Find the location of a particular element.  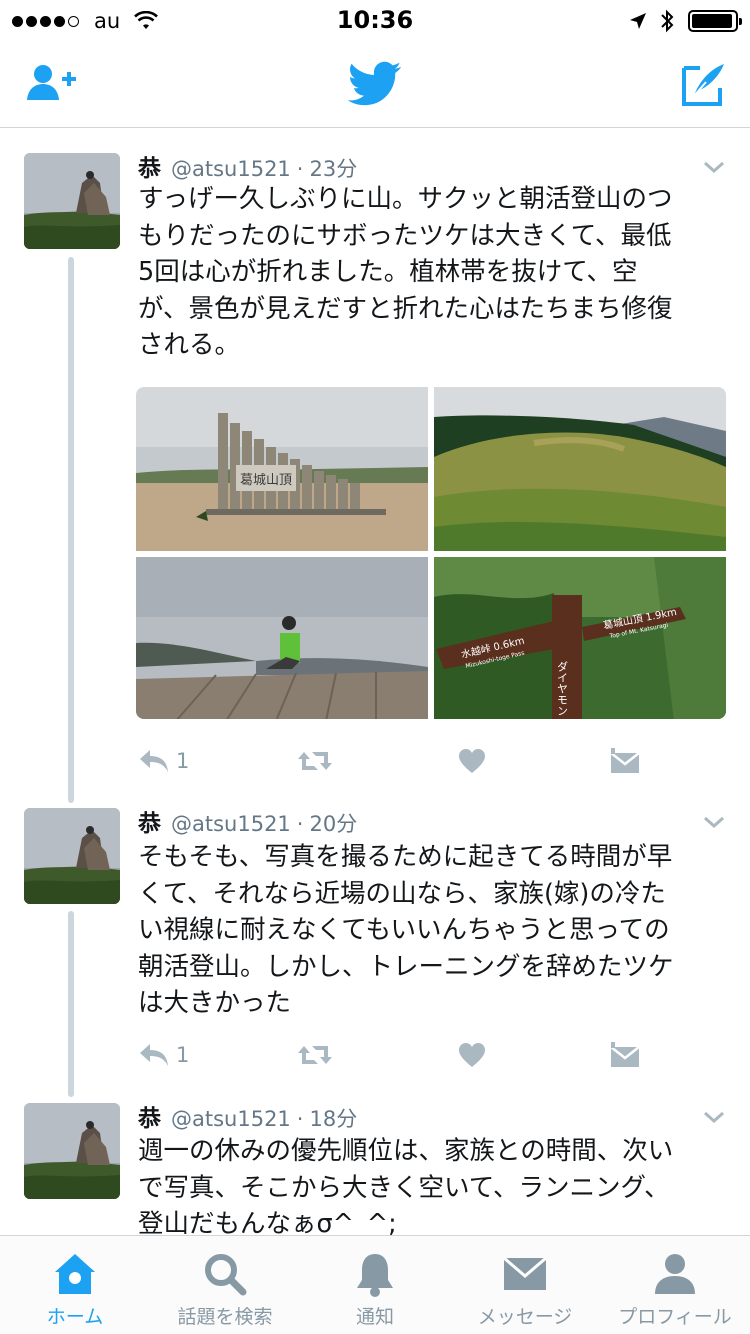

tab-home: ホーム is located at coordinates (75, 1285).